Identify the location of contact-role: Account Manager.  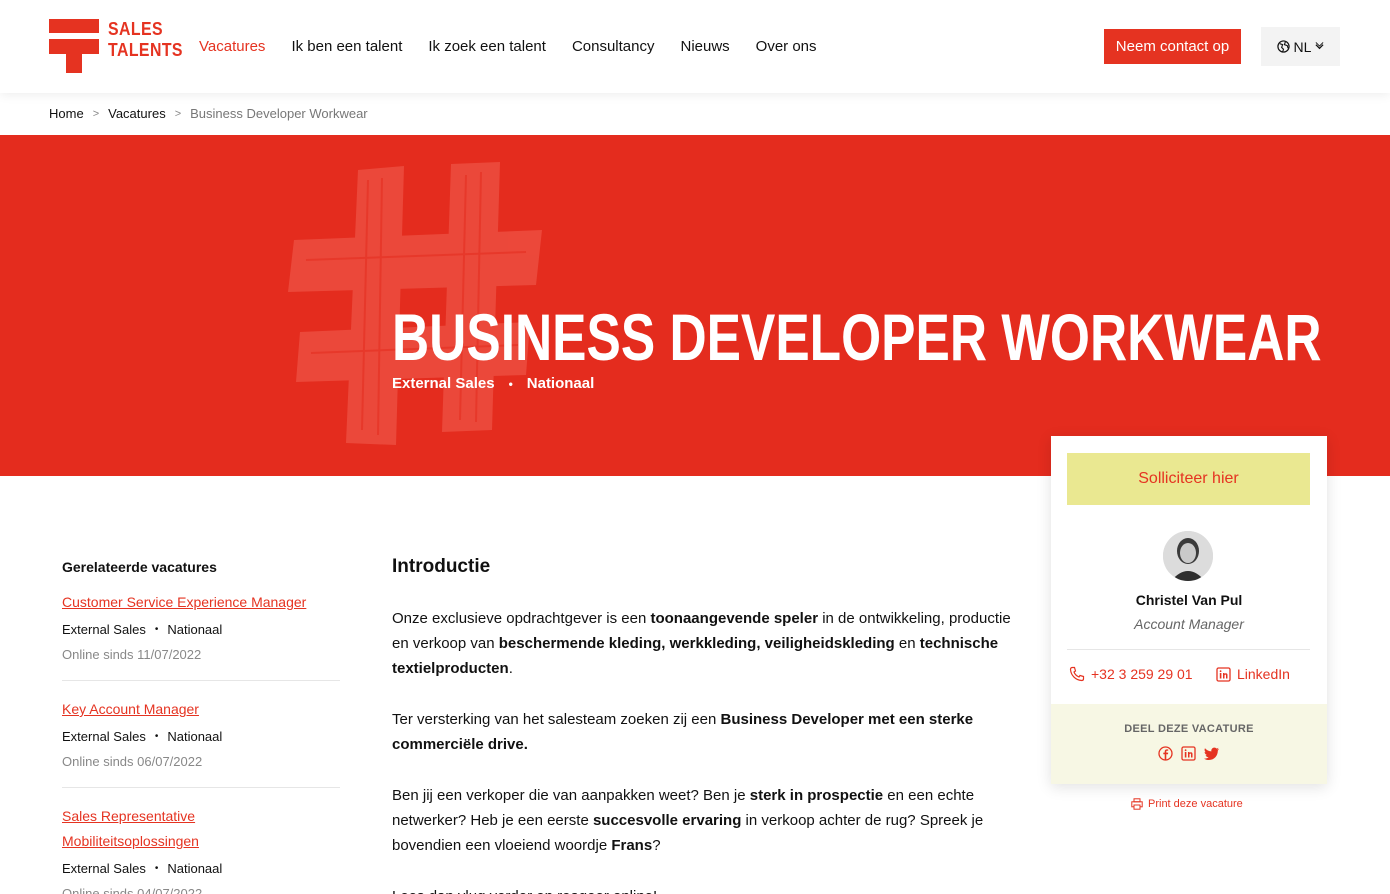
(1189, 624).